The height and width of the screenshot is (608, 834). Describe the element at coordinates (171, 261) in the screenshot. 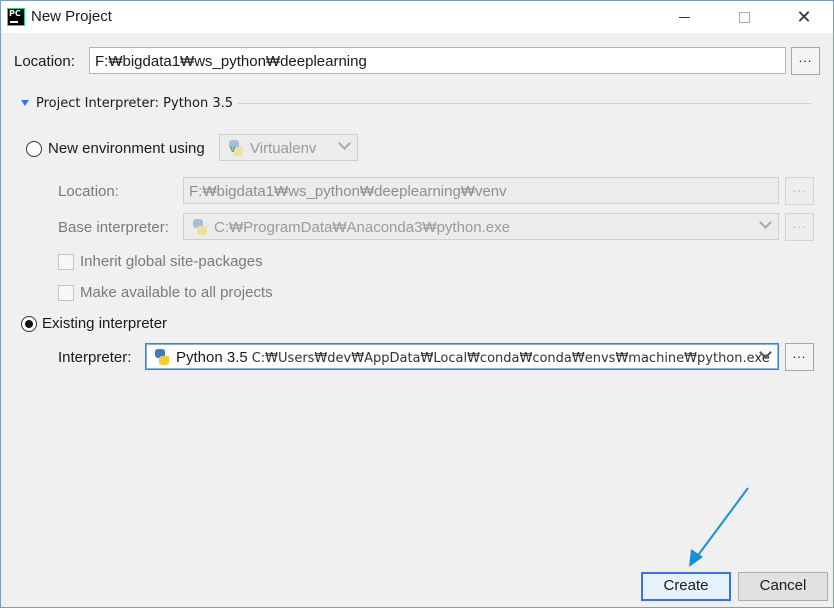

I see `inherit-packages-label: Inherit global site-packages` at that location.